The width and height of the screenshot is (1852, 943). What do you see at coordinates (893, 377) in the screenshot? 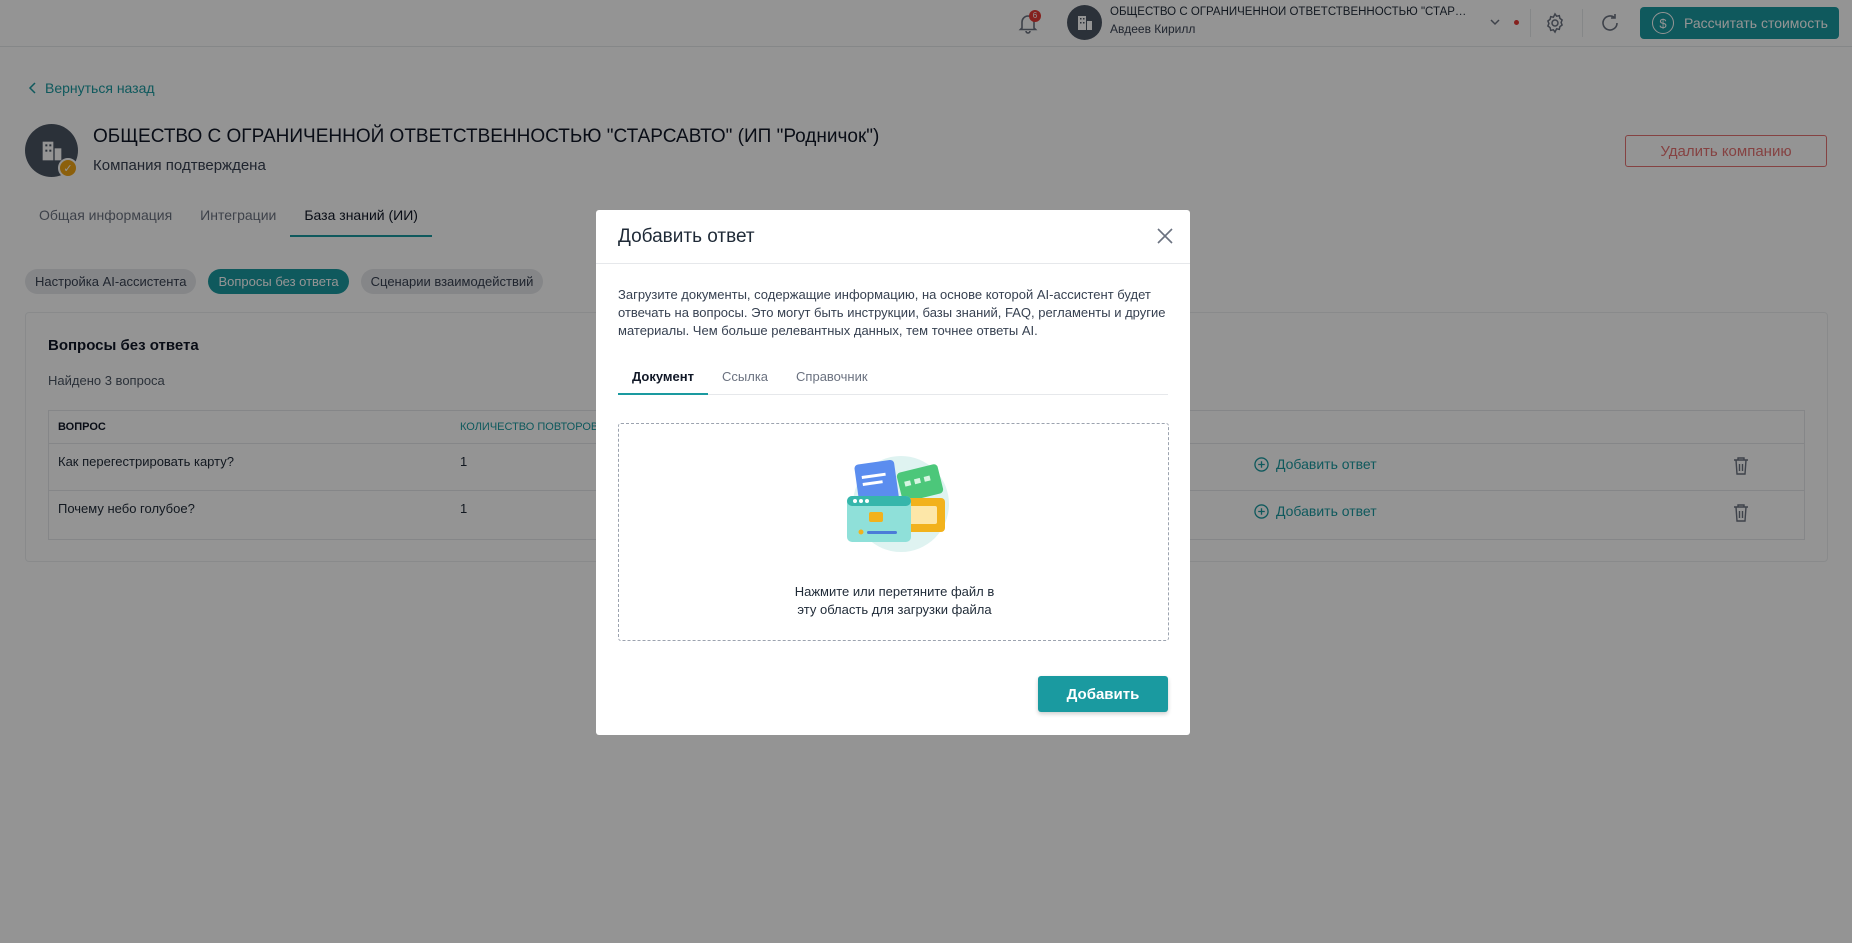
I see `answer-source-tabs: Документ Ссылка Справочник` at bounding box center [893, 377].